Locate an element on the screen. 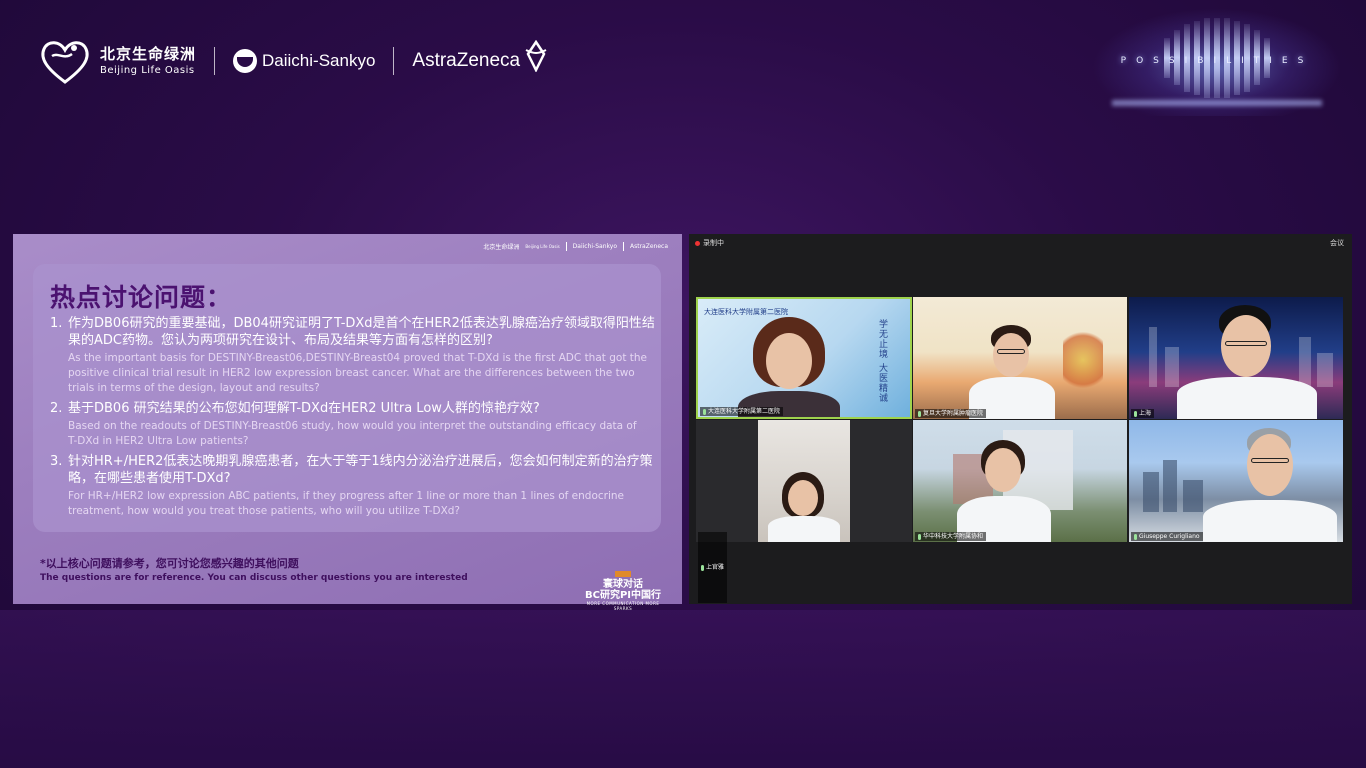 This screenshot has width=1366, height=768. recording-label: 录制中 is located at coordinates (713, 243).